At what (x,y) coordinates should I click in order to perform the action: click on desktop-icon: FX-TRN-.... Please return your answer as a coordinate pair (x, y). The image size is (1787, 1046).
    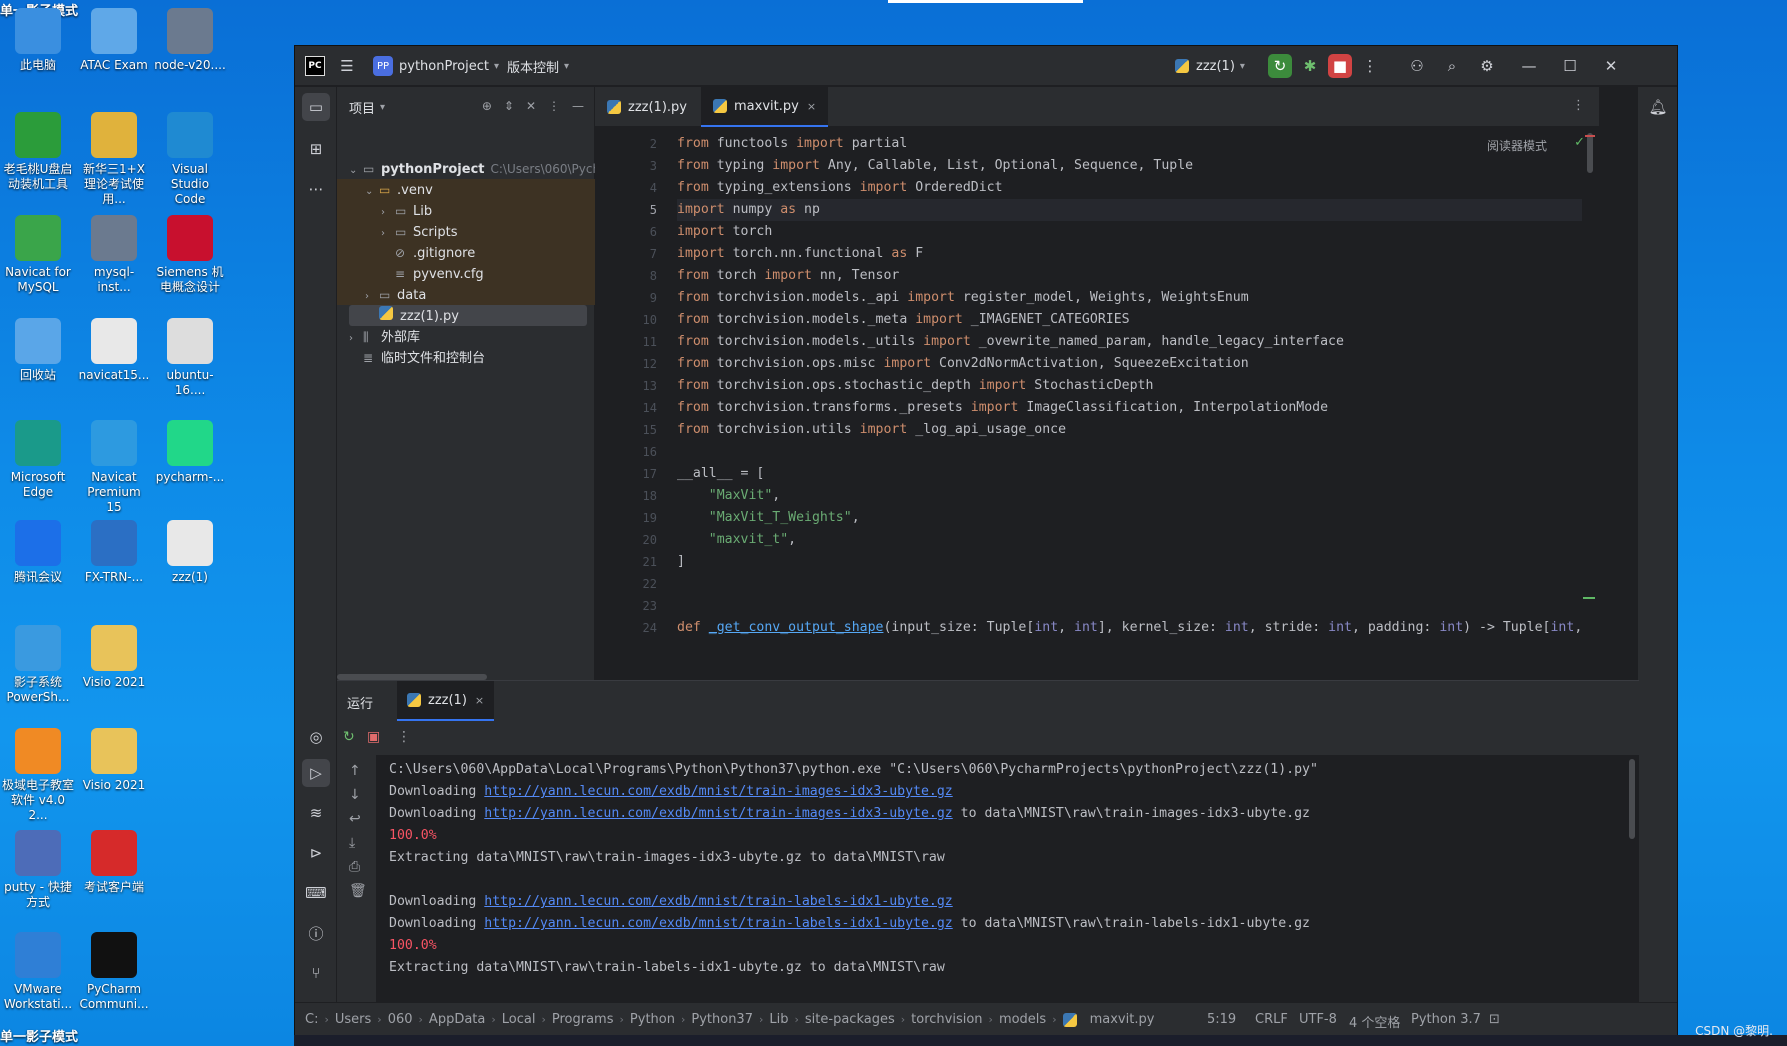
    Looking at the image, I should click on (114, 552).